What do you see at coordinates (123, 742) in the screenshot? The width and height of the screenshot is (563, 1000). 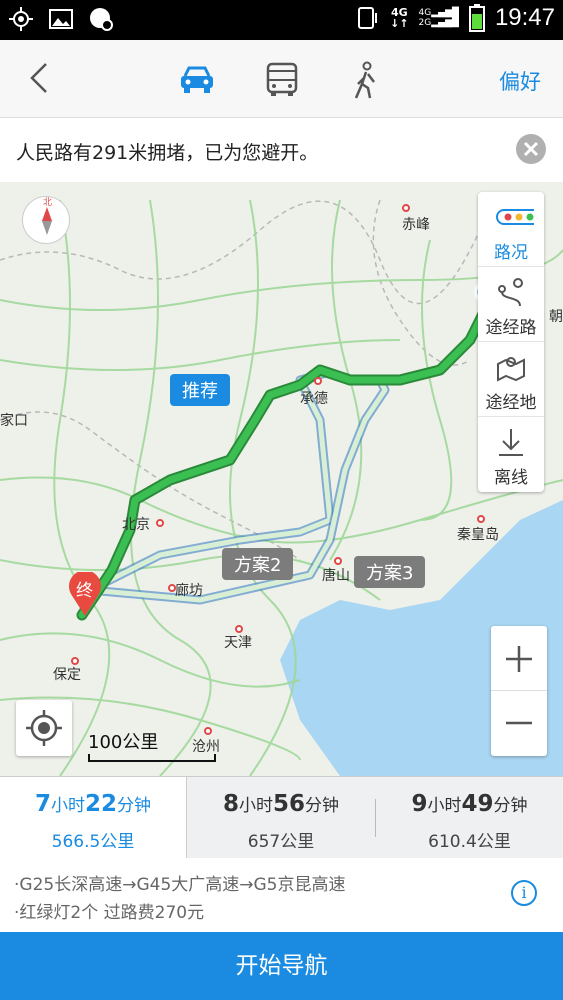 I see `scale-label: 100公里` at bounding box center [123, 742].